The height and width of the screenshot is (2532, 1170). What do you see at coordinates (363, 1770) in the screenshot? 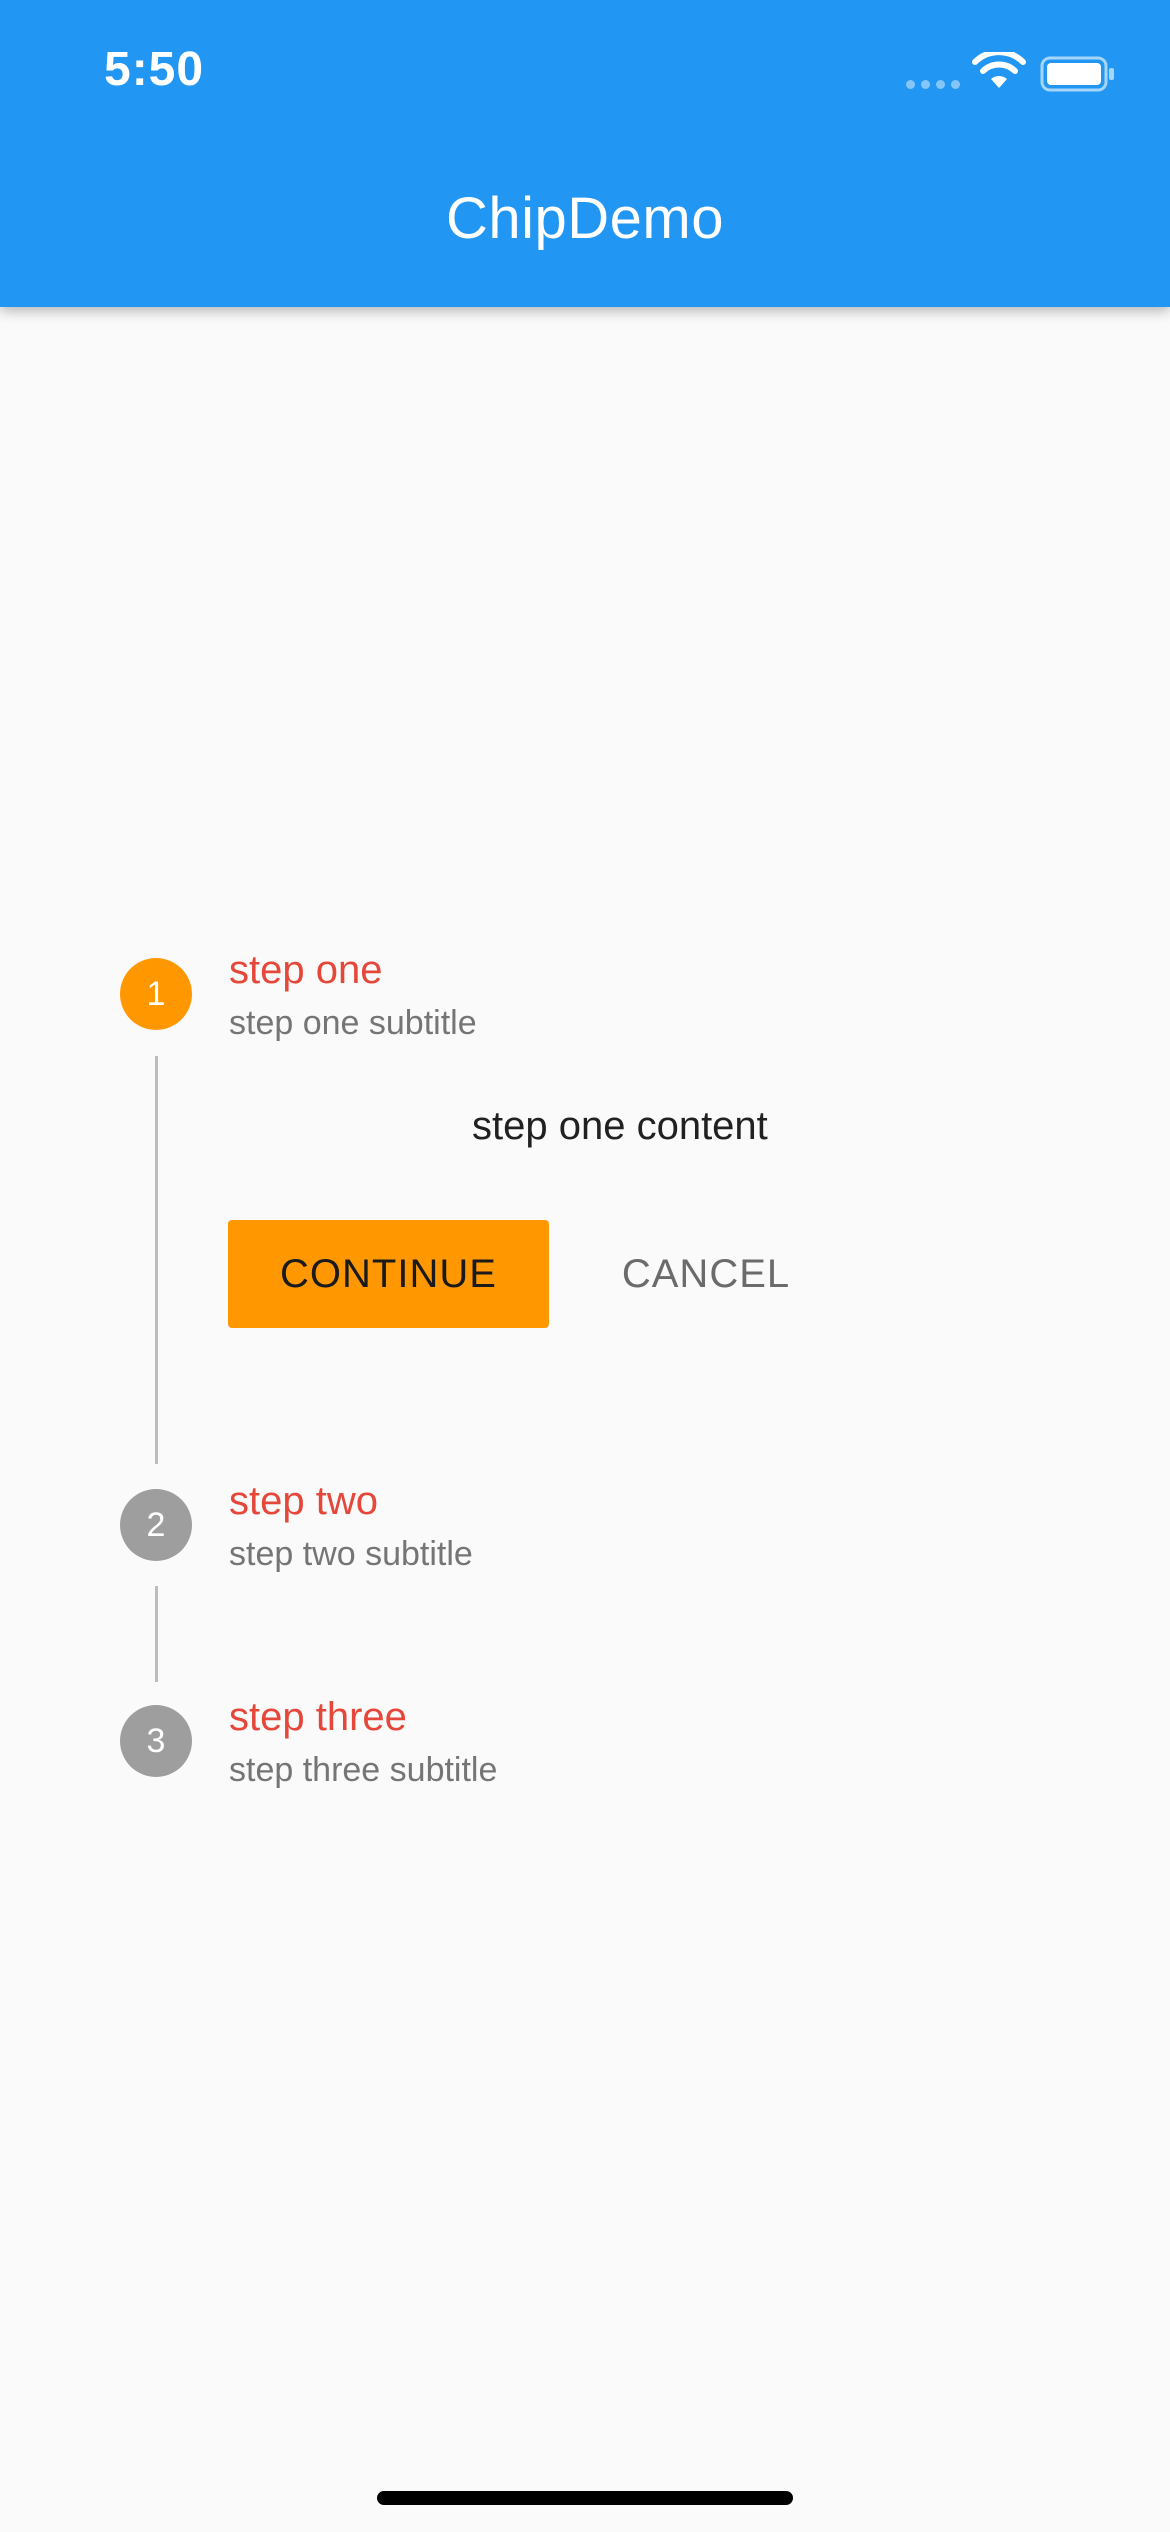
I see `step-3-subtitle: step three subtitle` at bounding box center [363, 1770].